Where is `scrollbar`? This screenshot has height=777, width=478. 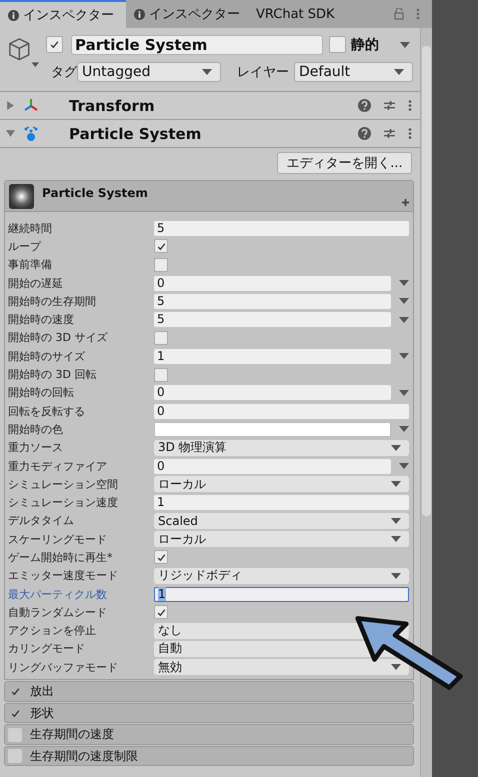
scrollbar is located at coordinates (426, 402).